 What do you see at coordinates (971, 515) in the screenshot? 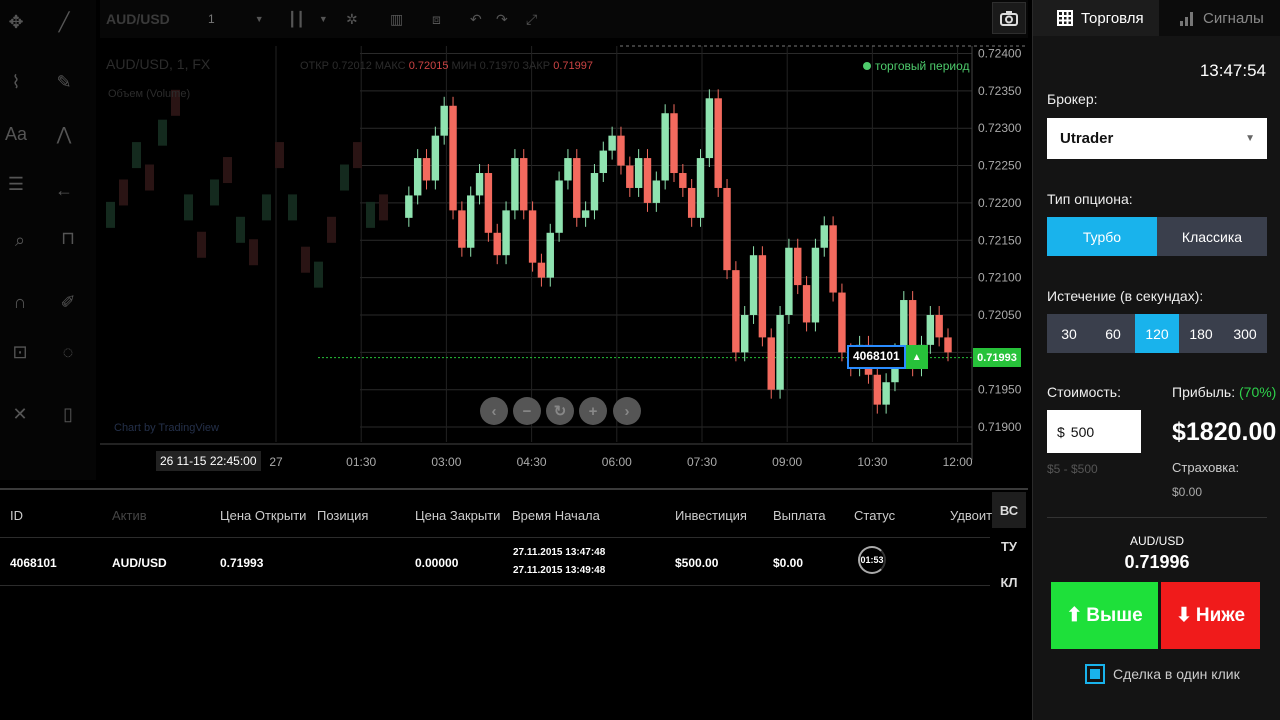
I see `col-double: Удвоит` at bounding box center [971, 515].